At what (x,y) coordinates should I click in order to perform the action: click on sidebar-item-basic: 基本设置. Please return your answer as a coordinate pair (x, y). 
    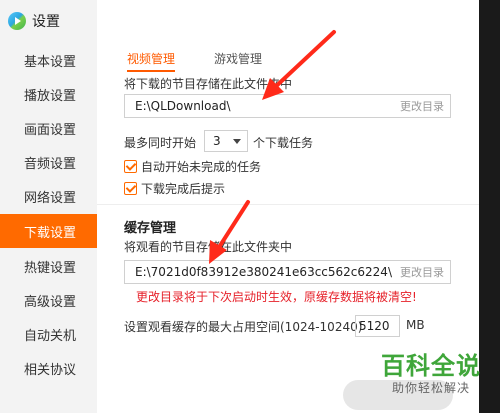
    Looking at the image, I should click on (48, 60).